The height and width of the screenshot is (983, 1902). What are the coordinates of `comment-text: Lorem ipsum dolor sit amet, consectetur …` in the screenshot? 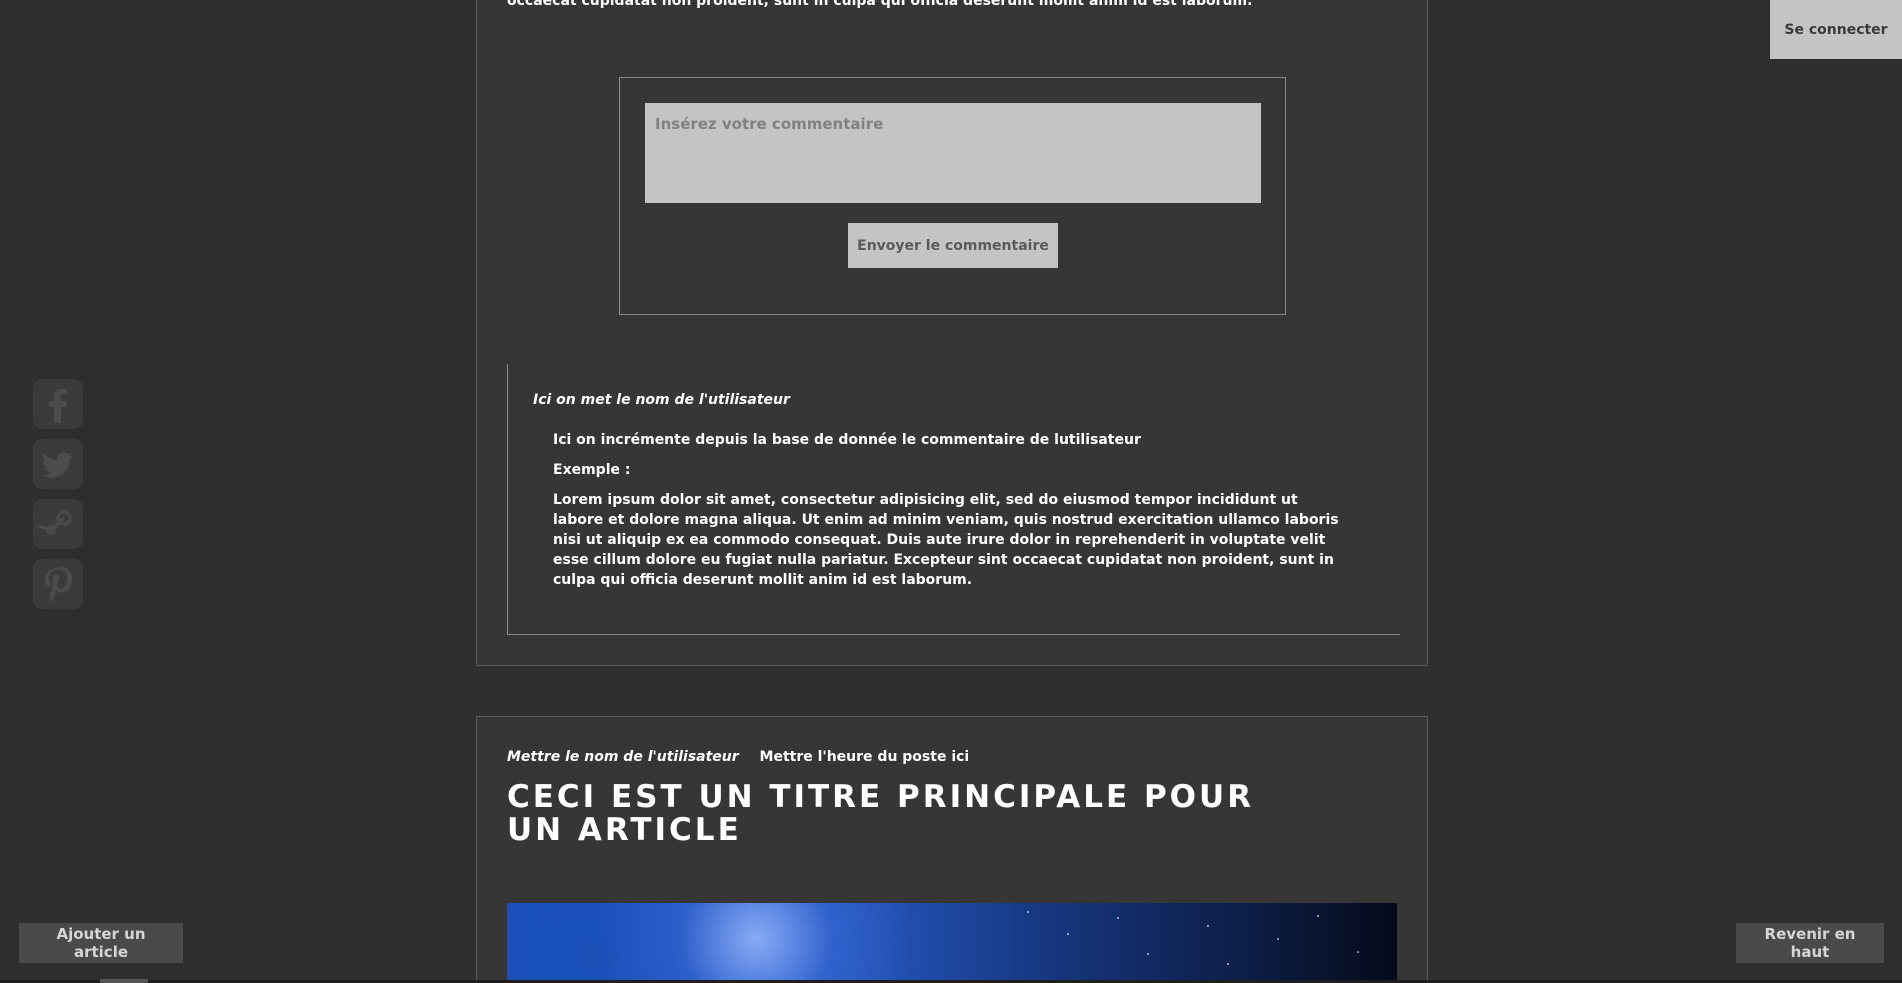 It's located at (946, 540).